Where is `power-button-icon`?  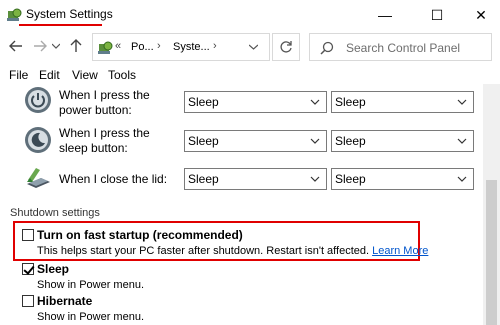
power-button-icon is located at coordinates (38, 100).